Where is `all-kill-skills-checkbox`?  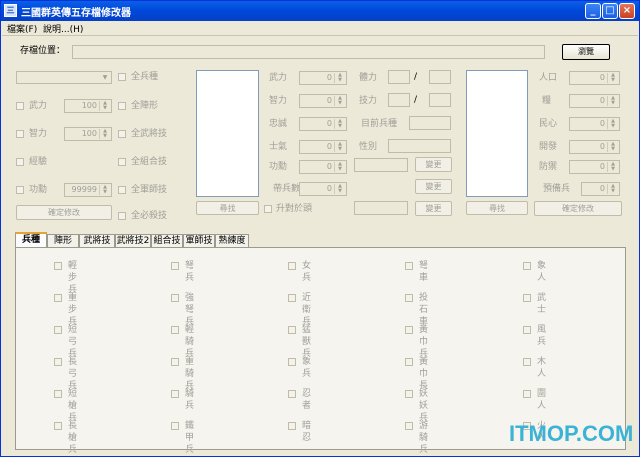 all-kill-skills-checkbox is located at coordinates (122, 216).